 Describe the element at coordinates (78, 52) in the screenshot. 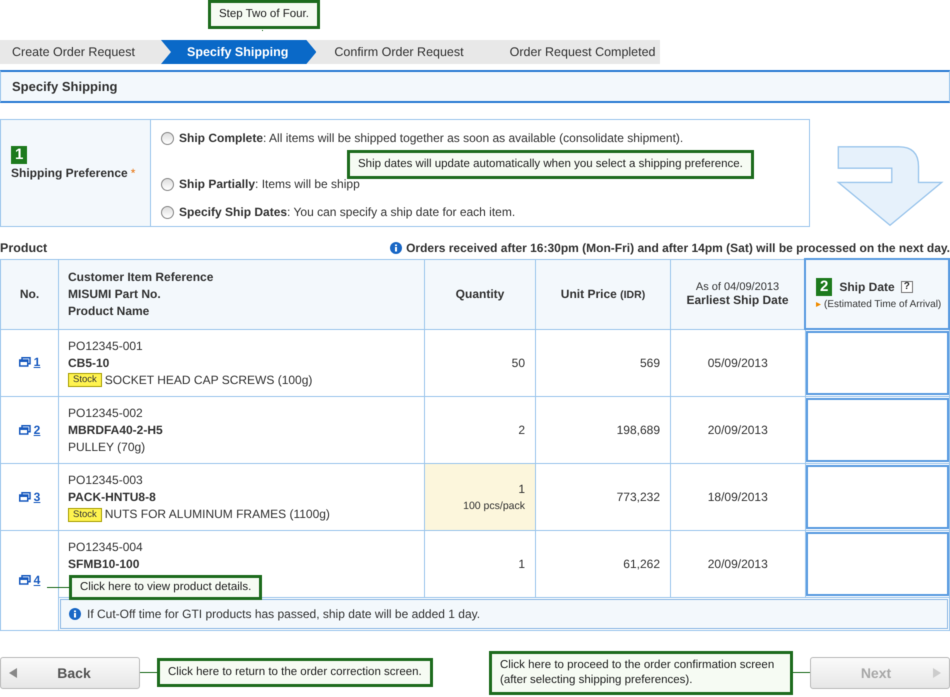

I see `progress-step: Create Order Request` at that location.